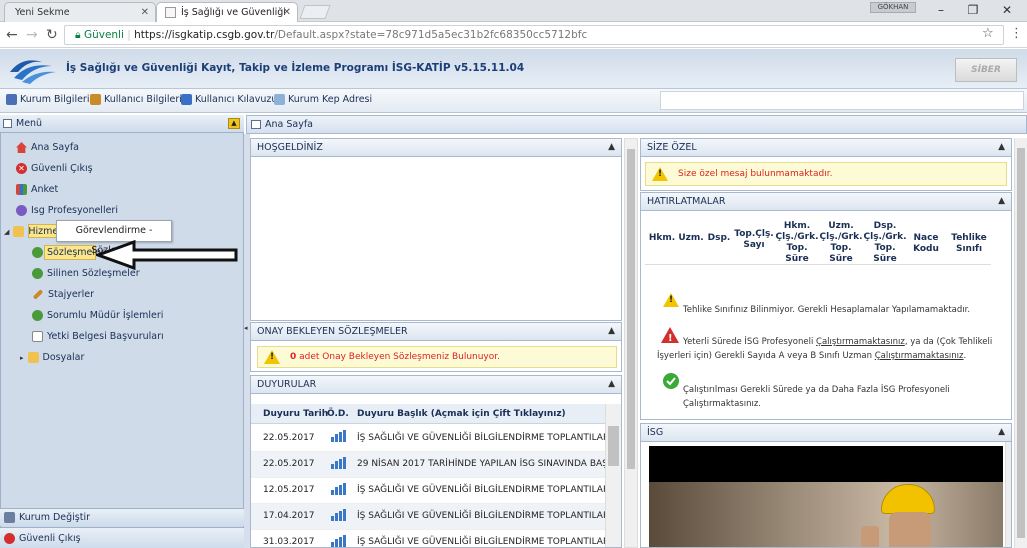 The width and height of the screenshot is (1027, 548). What do you see at coordinates (7, 123) in the screenshot?
I see `menu-icon` at bounding box center [7, 123].